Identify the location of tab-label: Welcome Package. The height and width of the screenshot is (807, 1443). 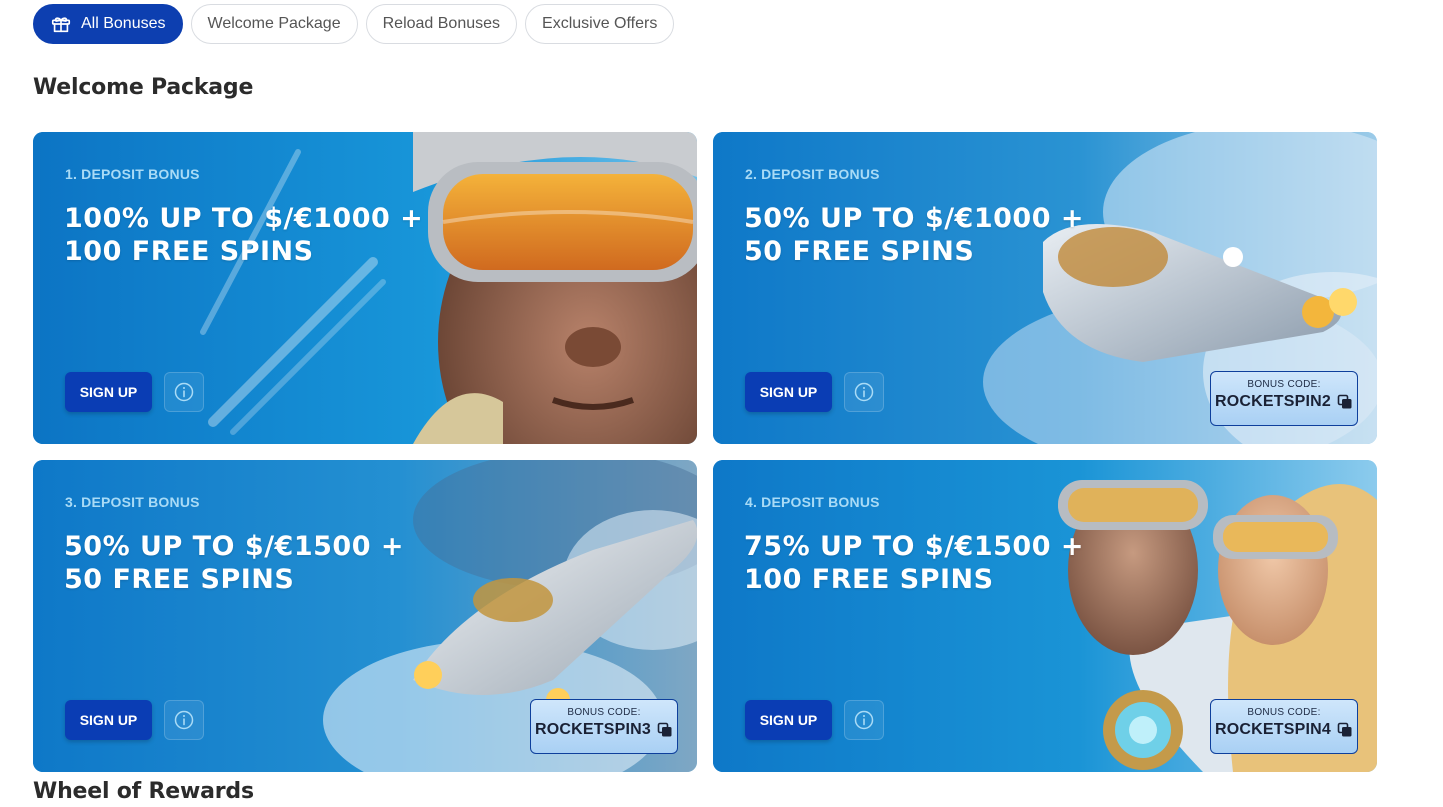
(274, 23).